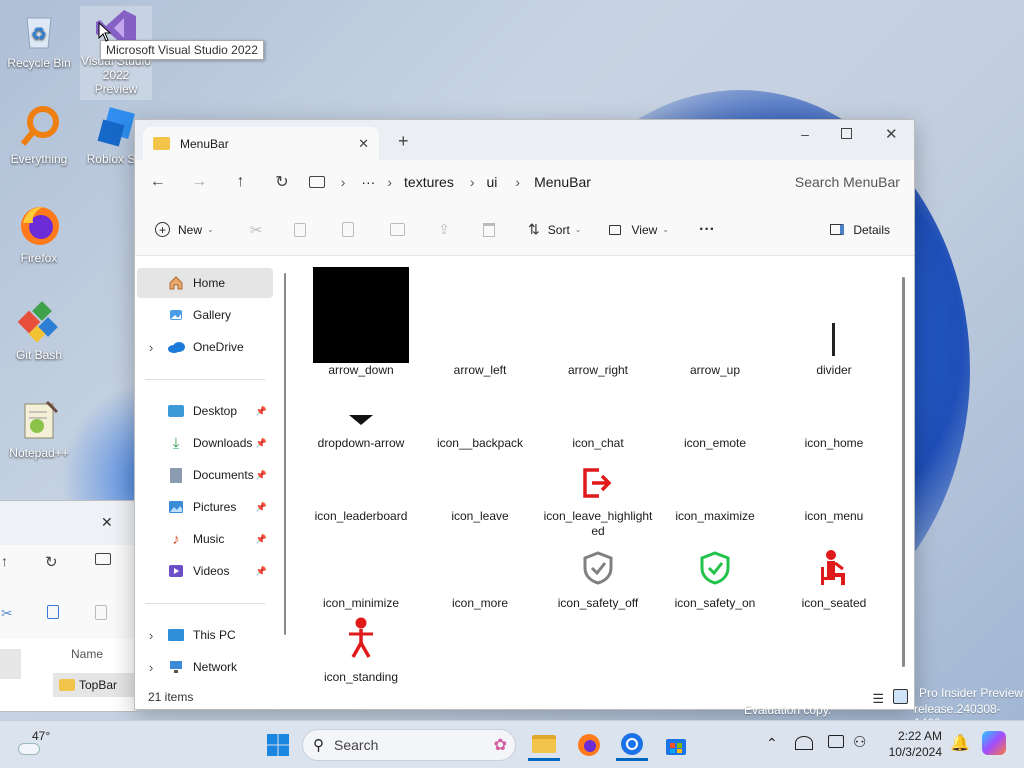 This screenshot has width=1024, height=768. What do you see at coordinates (589, 745) in the screenshot?
I see `taskbar-firefox` at bounding box center [589, 745].